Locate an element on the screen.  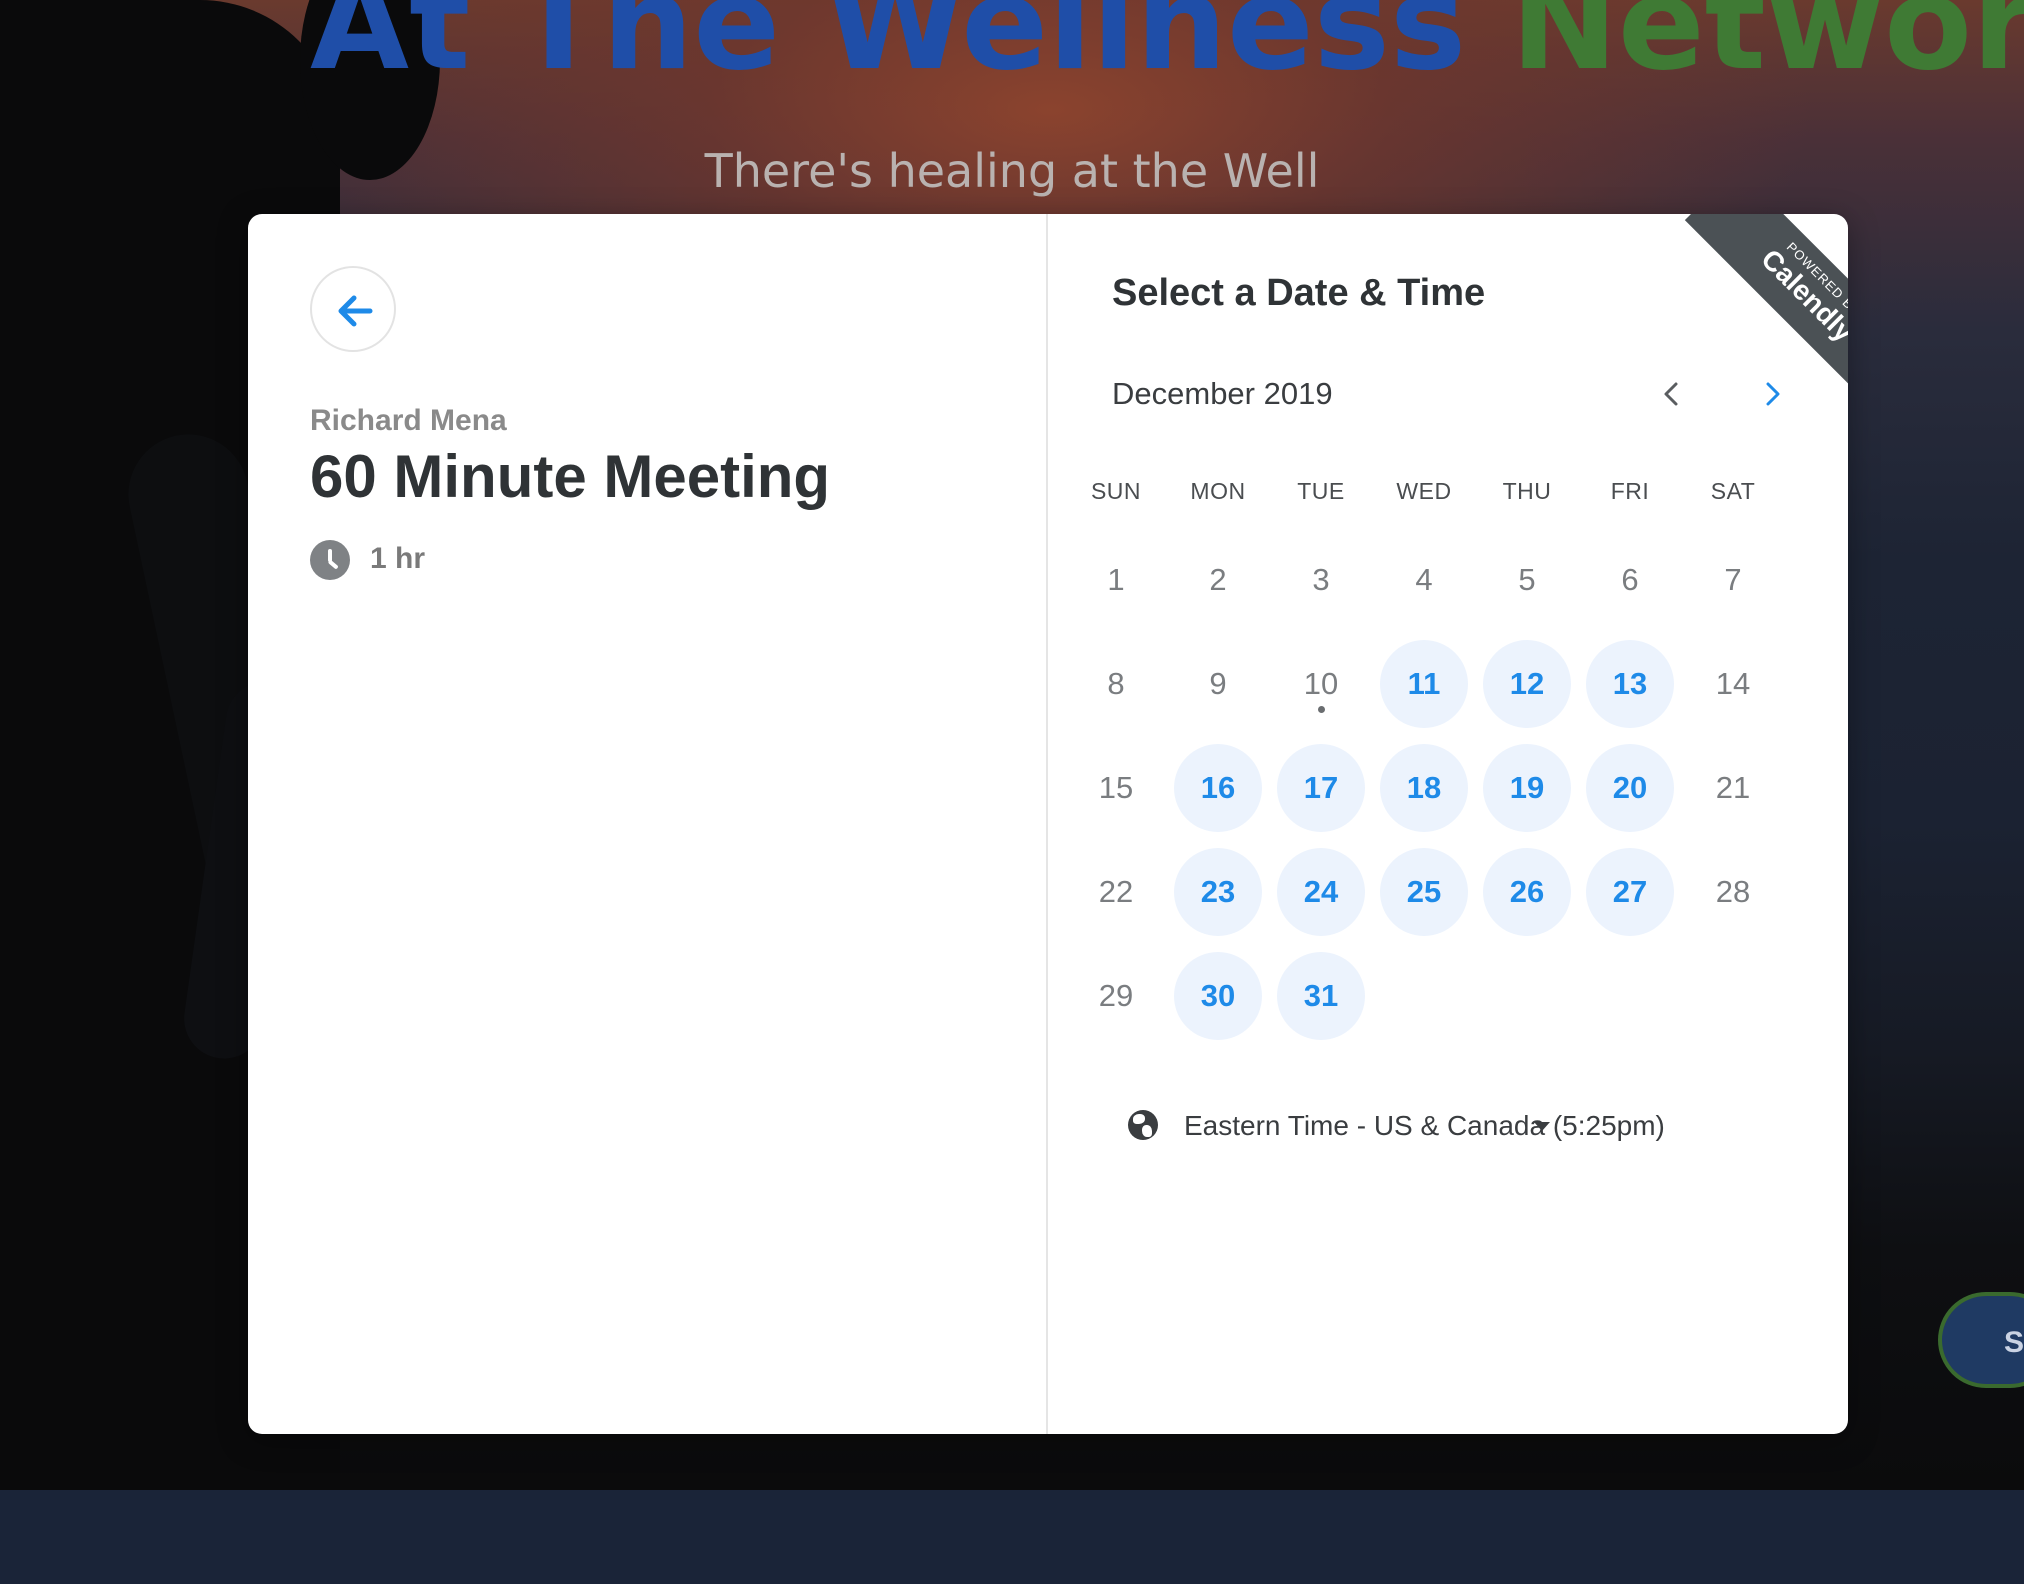
timezone-label: Eastern Time - US & Canada (5:25pm) is located at coordinates (1424, 1125).